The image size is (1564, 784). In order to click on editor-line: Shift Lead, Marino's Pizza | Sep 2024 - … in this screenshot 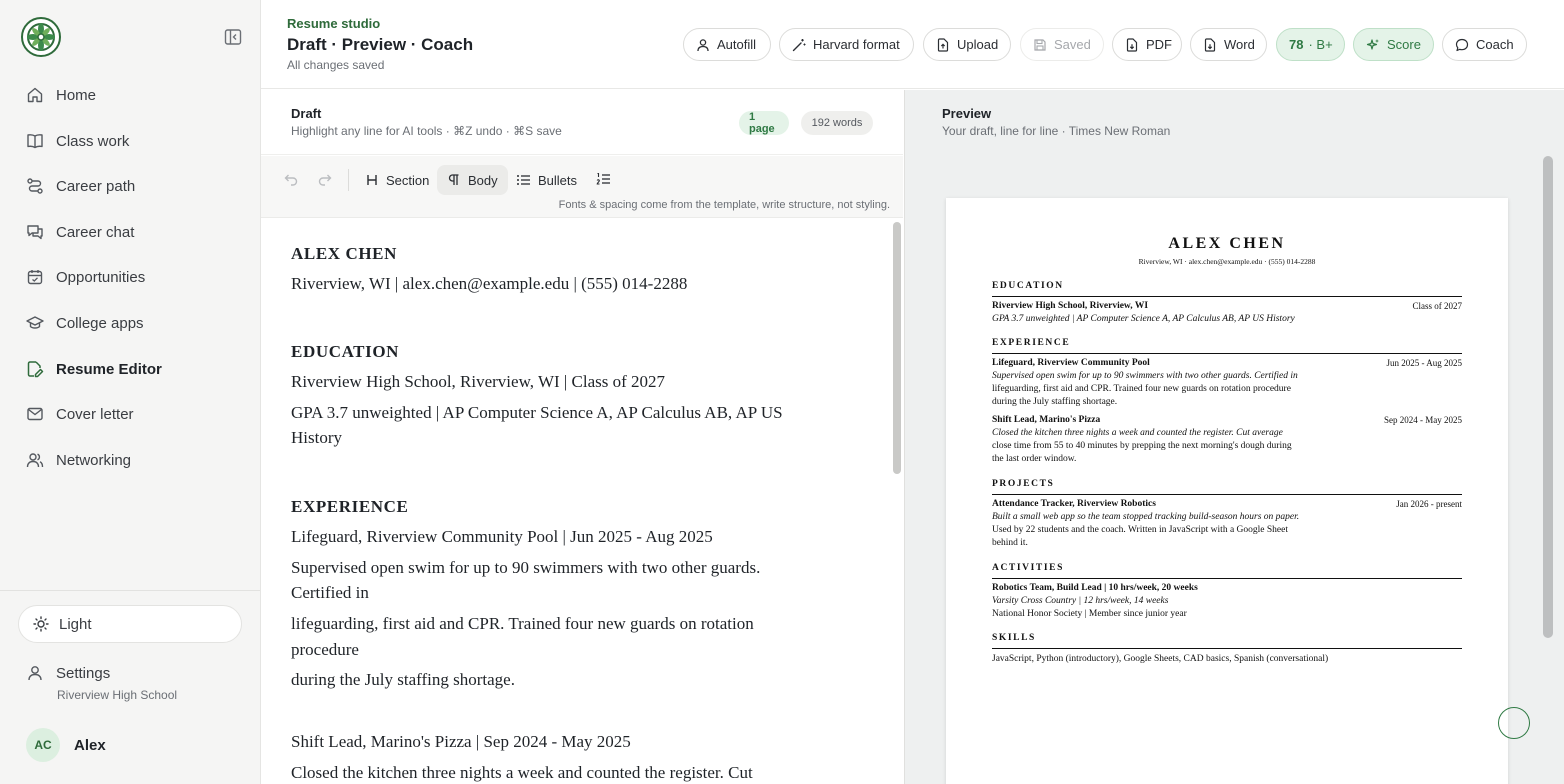, I will do `click(556, 741)`.